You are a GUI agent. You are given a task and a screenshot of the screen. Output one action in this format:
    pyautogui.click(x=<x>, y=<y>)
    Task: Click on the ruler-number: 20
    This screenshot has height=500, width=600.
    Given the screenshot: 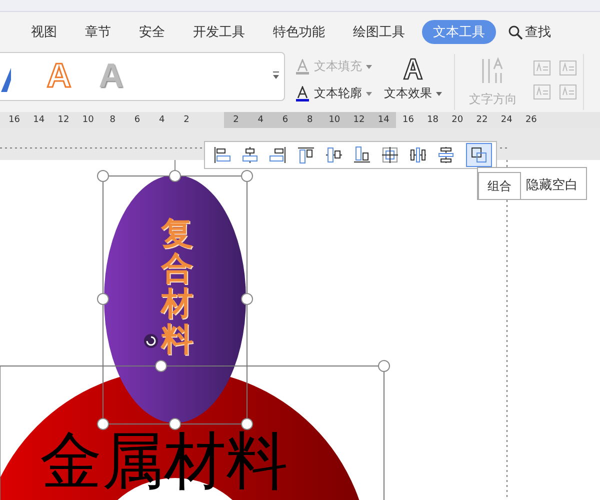 What is the action you would take?
    pyautogui.click(x=457, y=120)
    